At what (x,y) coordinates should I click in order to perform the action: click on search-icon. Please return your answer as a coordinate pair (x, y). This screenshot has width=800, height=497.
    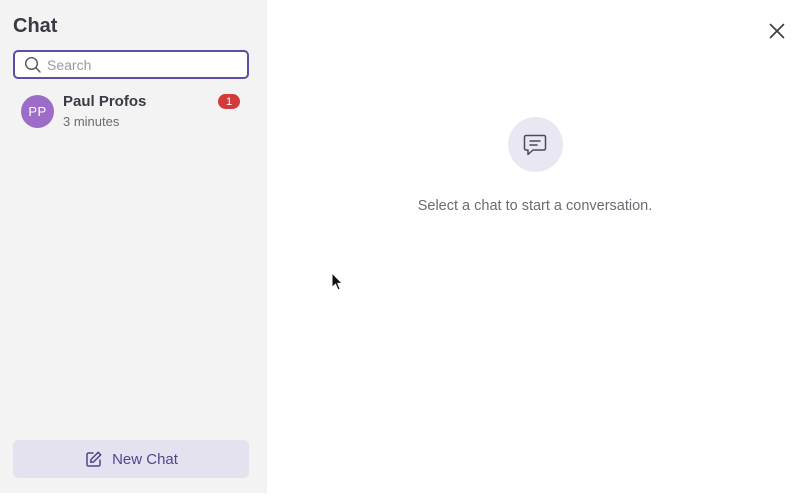
    Looking at the image, I should click on (33, 65).